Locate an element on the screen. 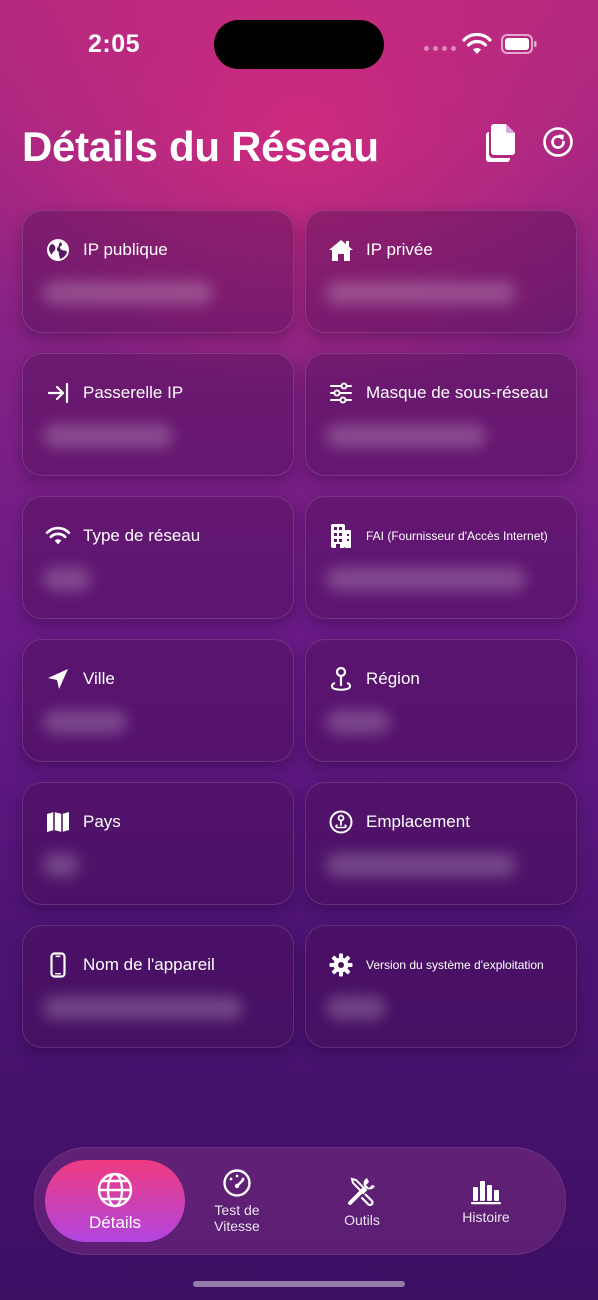 This screenshot has width=598, height=1300. tab-tools: Outils is located at coordinates (362, 1201).